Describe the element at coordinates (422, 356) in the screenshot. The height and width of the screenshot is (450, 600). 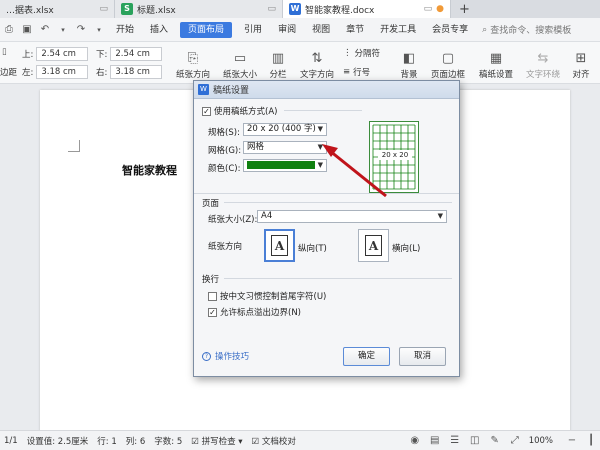
I see `cancel-button: 取消` at that location.